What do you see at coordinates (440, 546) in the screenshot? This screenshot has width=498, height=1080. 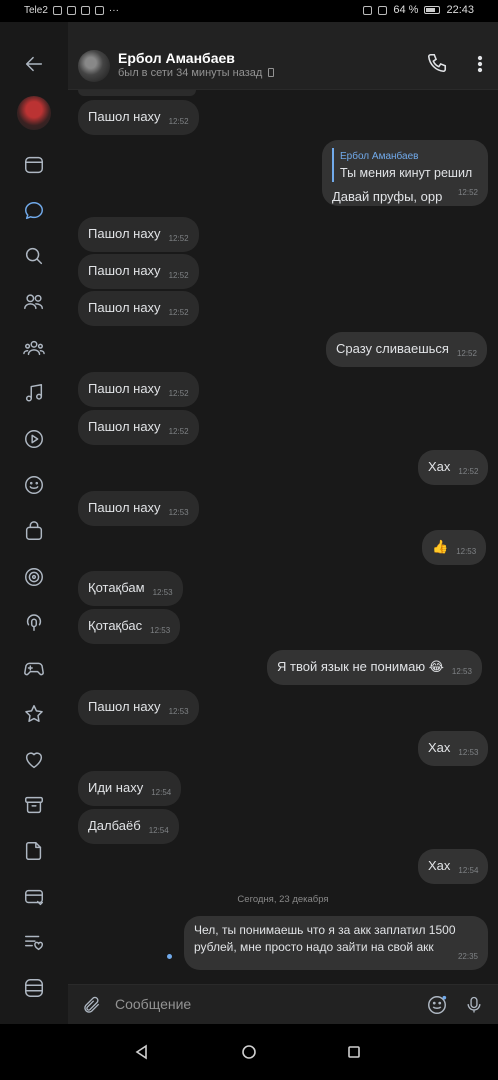 I see `message-text: 👍` at bounding box center [440, 546].